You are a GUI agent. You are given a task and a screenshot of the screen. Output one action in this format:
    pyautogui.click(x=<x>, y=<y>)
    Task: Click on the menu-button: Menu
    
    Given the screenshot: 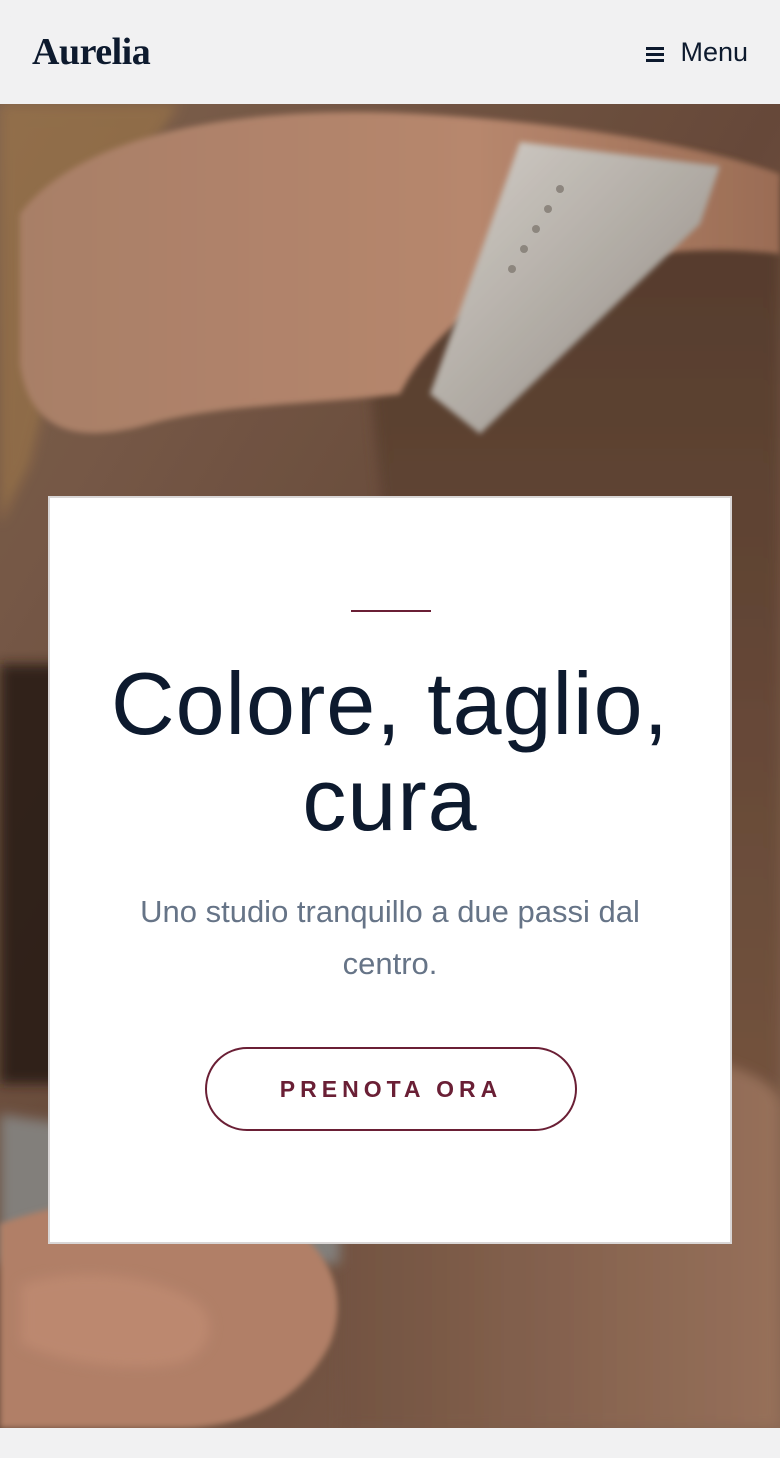 What is the action you would take?
    pyautogui.click(x=697, y=52)
    